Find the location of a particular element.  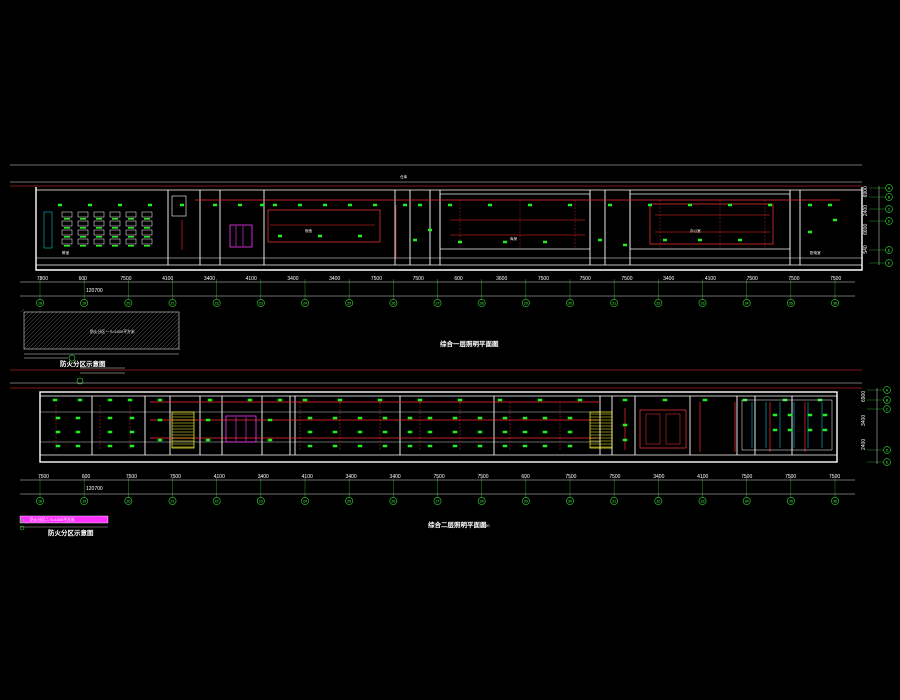

axis-label-28: 28 is located at coordinates (482, 501).